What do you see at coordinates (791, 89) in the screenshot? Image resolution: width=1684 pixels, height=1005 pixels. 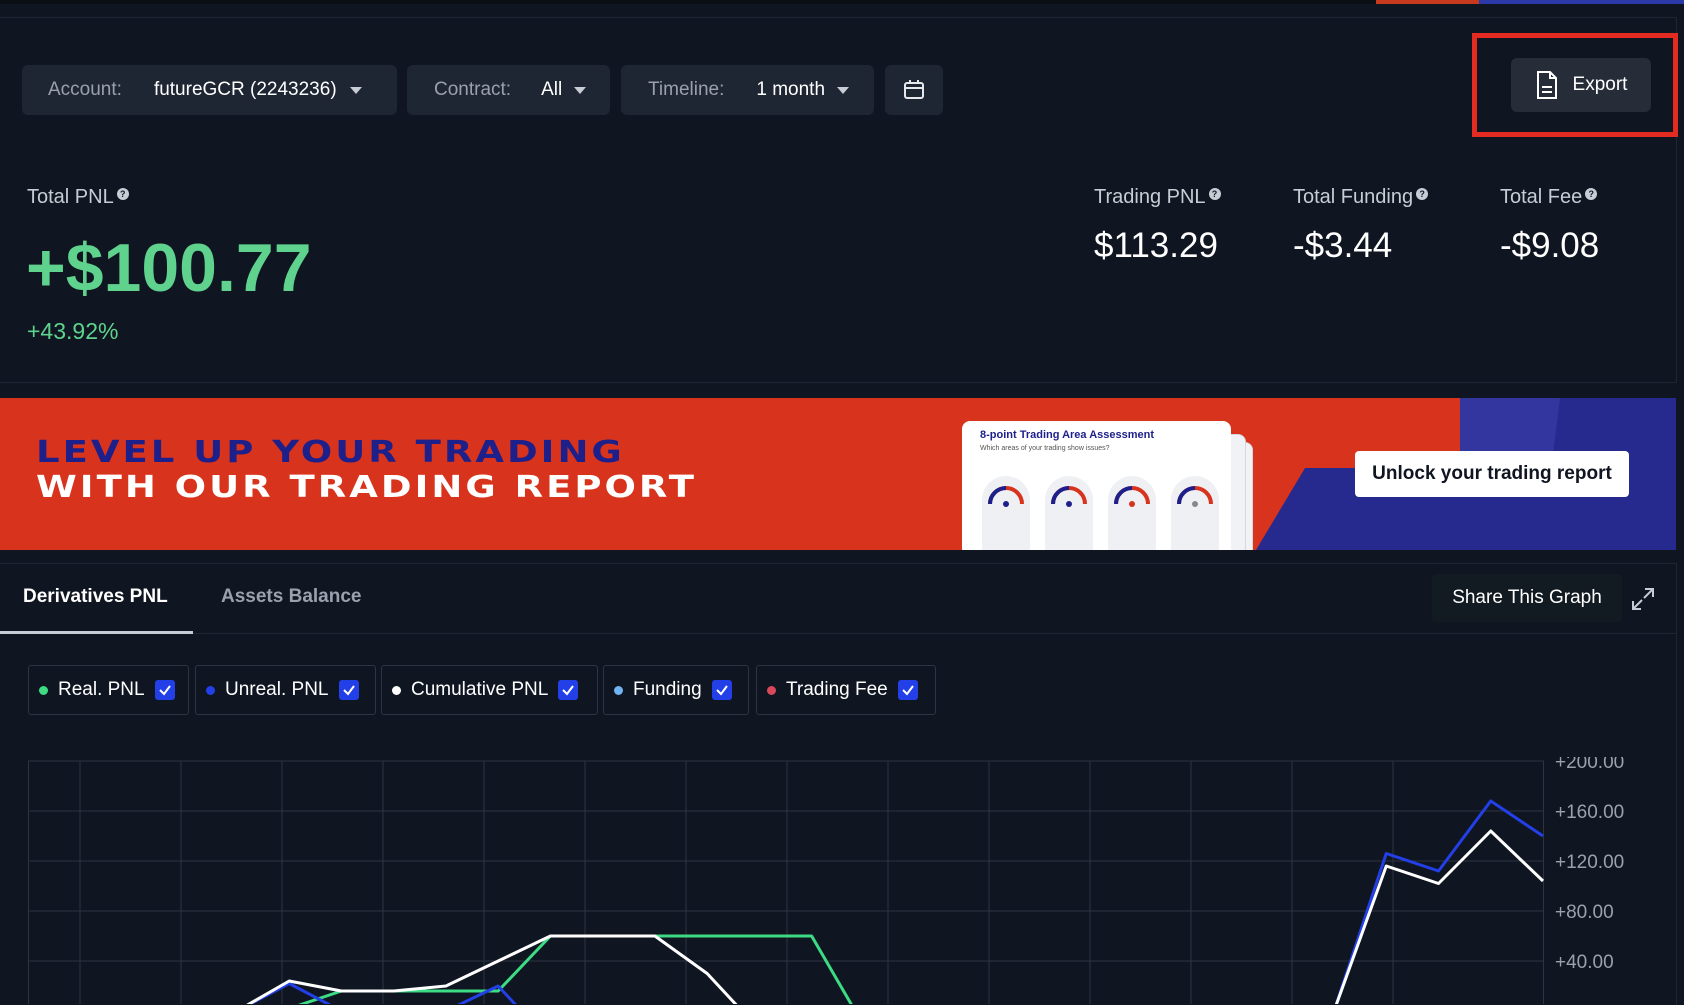 I see `timeline-value: 1 month` at bounding box center [791, 89].